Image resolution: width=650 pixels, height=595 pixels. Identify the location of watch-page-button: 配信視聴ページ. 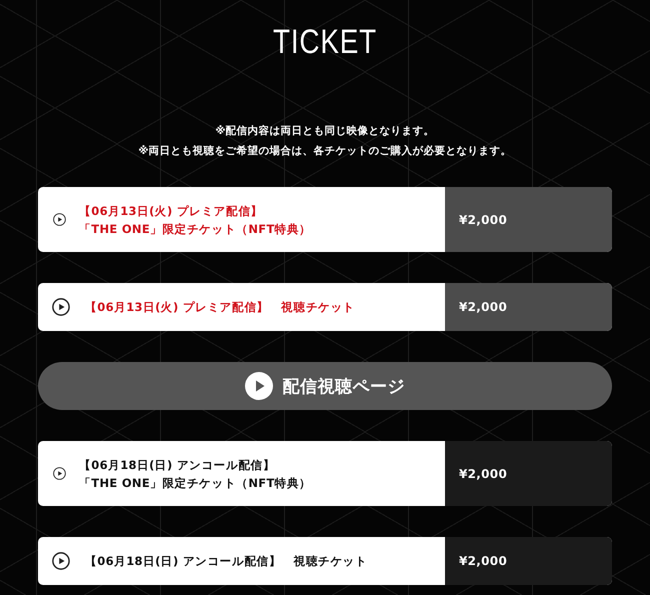
(325, 386).